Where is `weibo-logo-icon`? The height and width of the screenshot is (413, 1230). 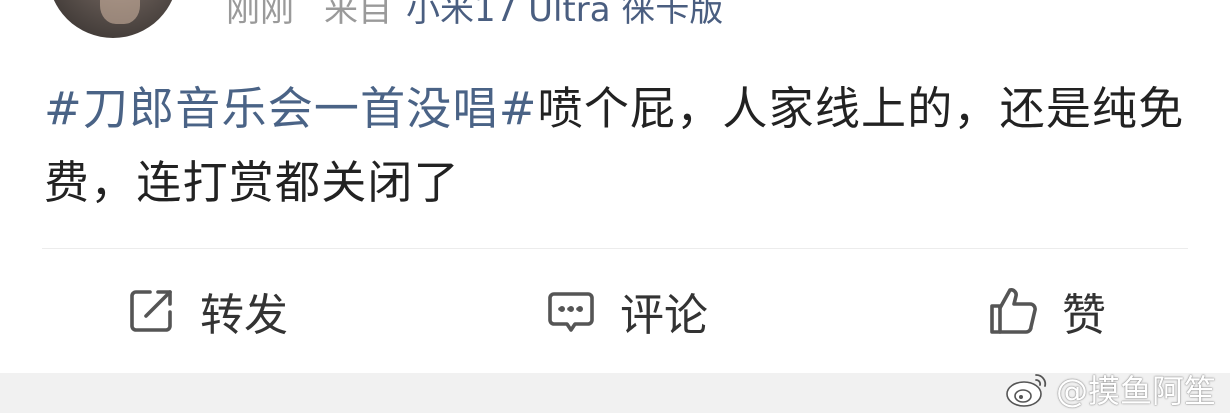 weibo-logo-icon is located at coordinates (1027, 389).